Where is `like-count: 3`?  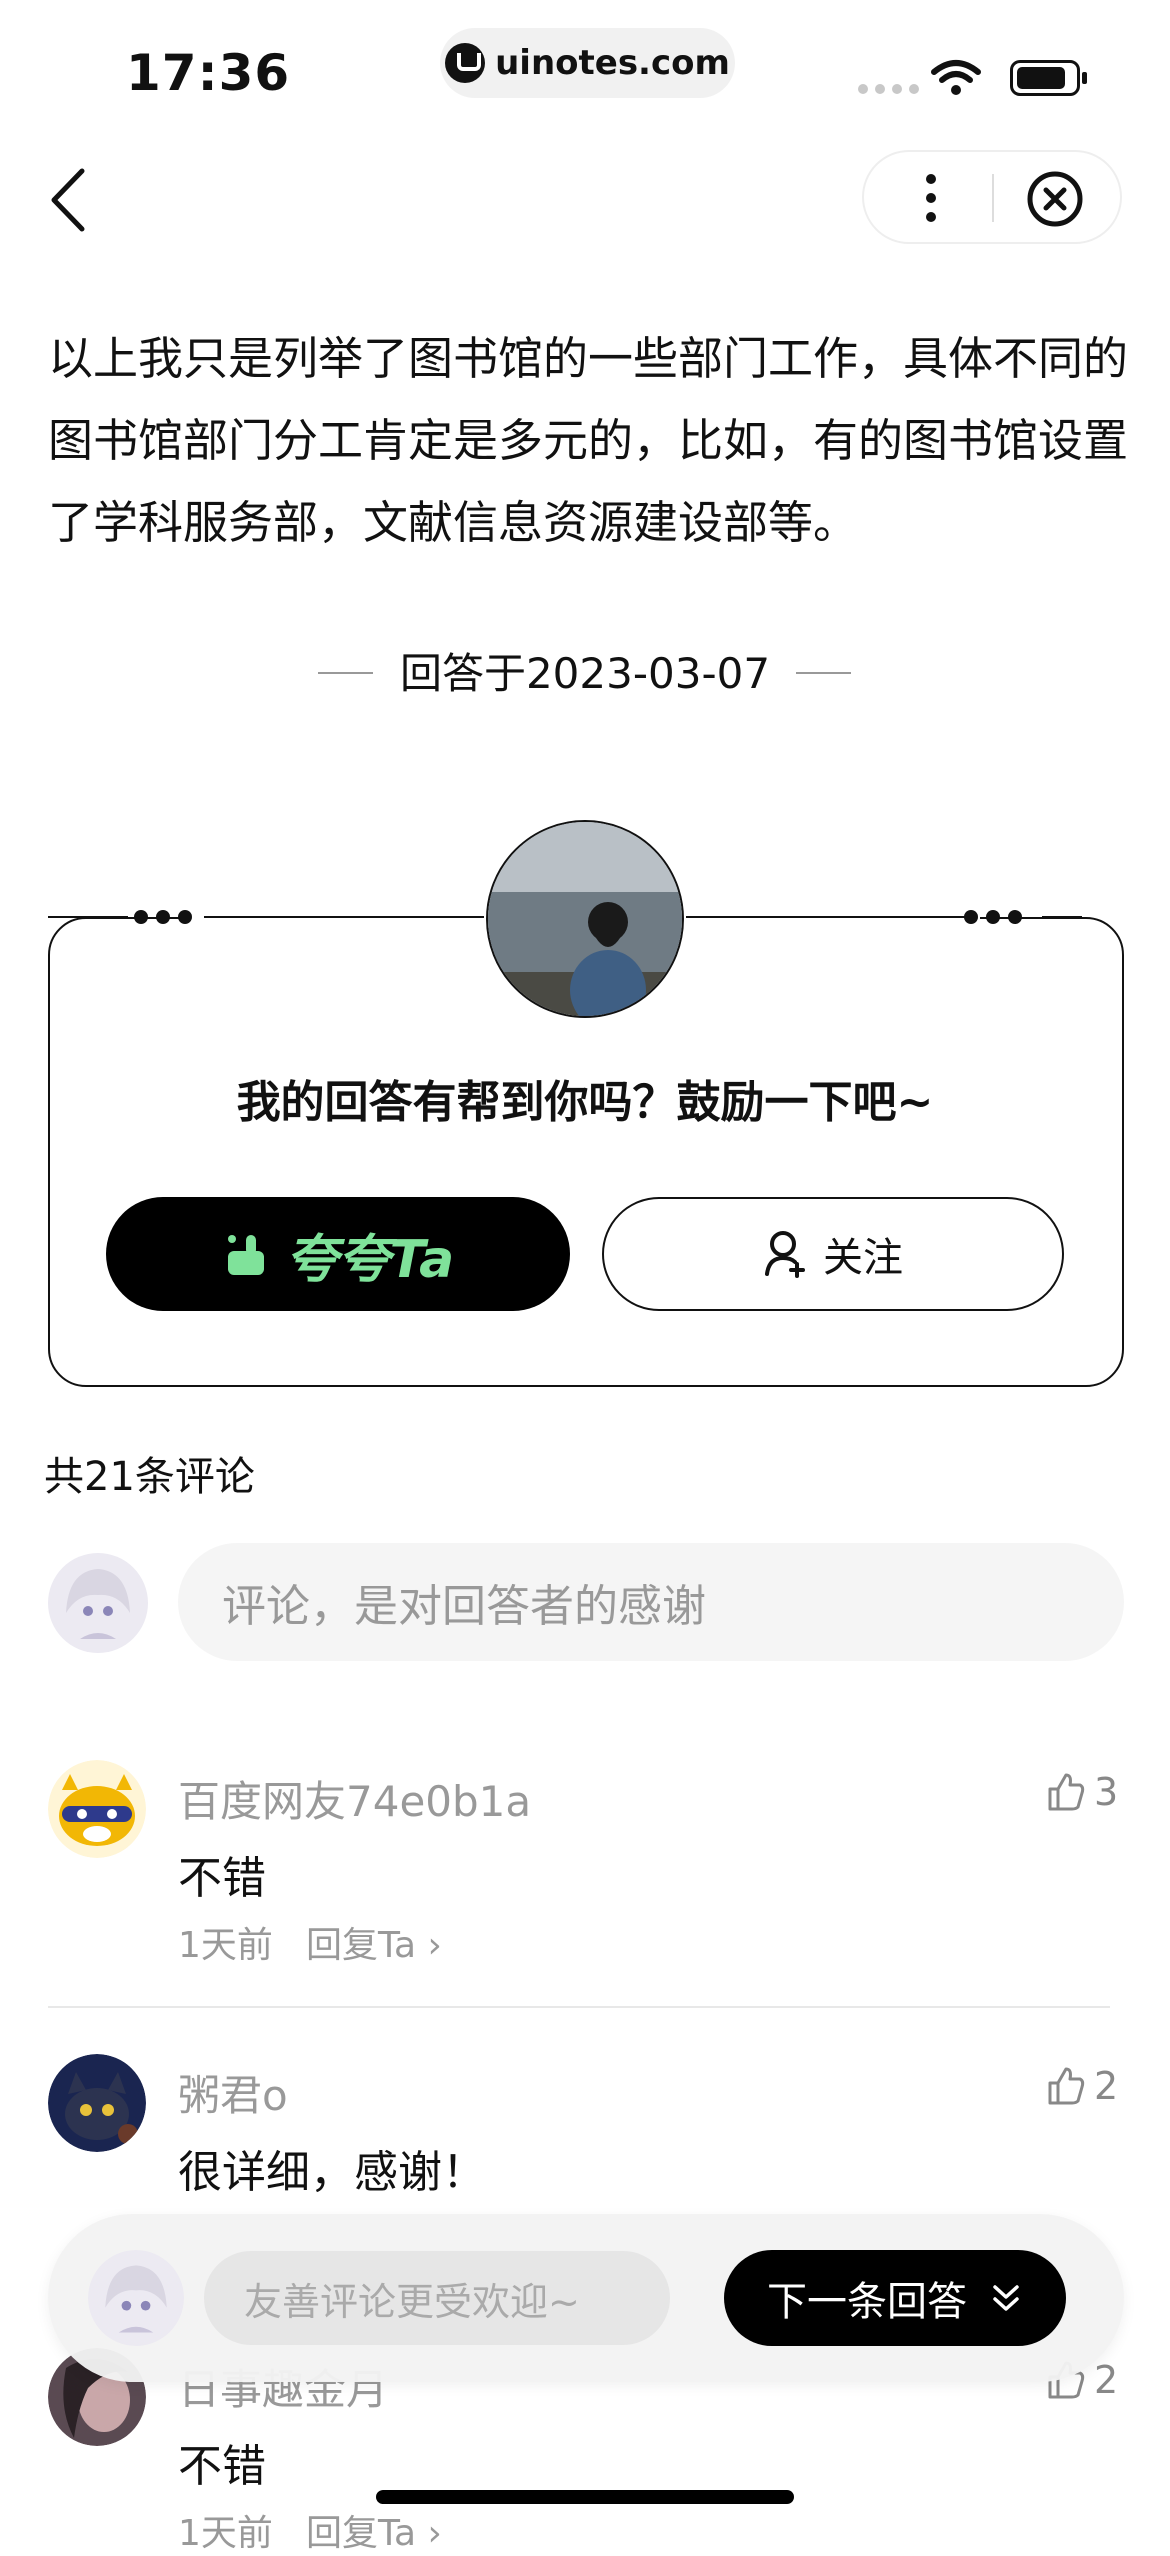
like-count: 3 is located at coordinates (1106, 1792).